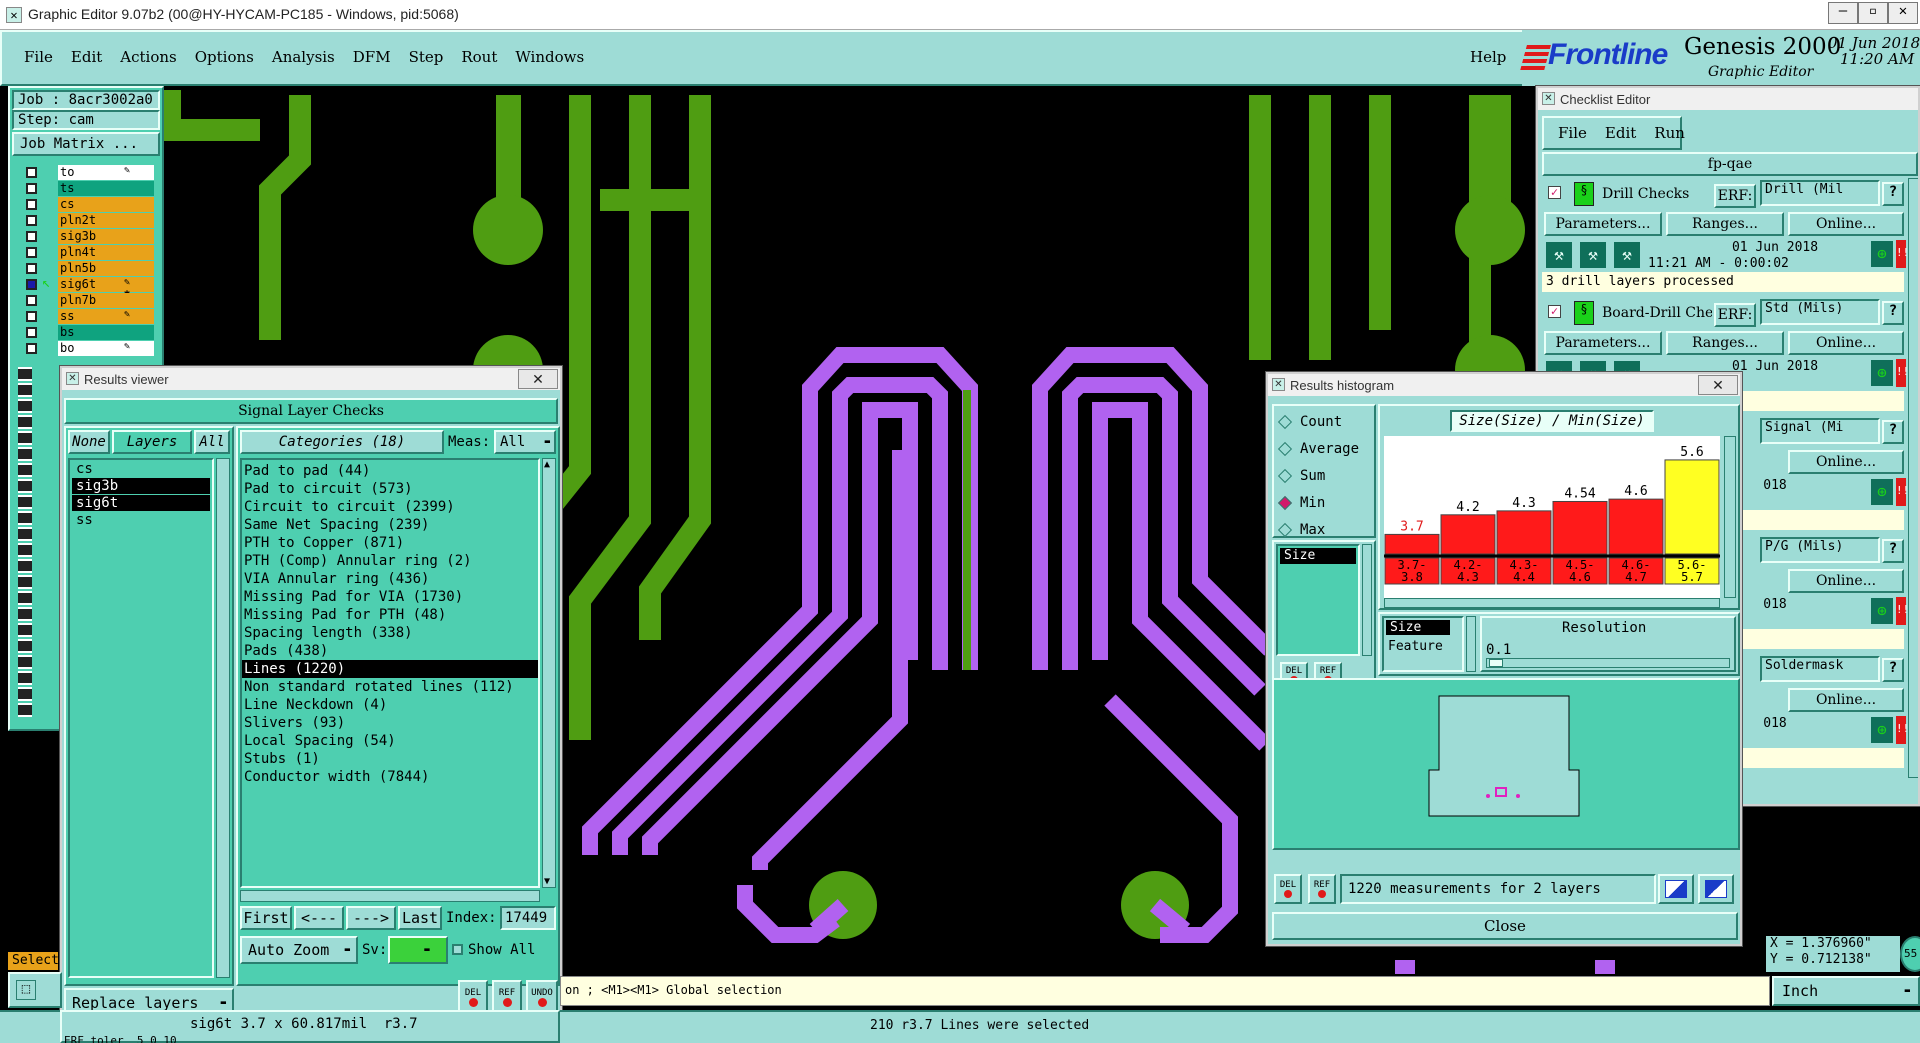 Image resolution: width=1920 pixels, height=1043 pixels. Describe the element at coordinates (1488, 57) in the screenshot. I see `menu-help: Help` at that location.